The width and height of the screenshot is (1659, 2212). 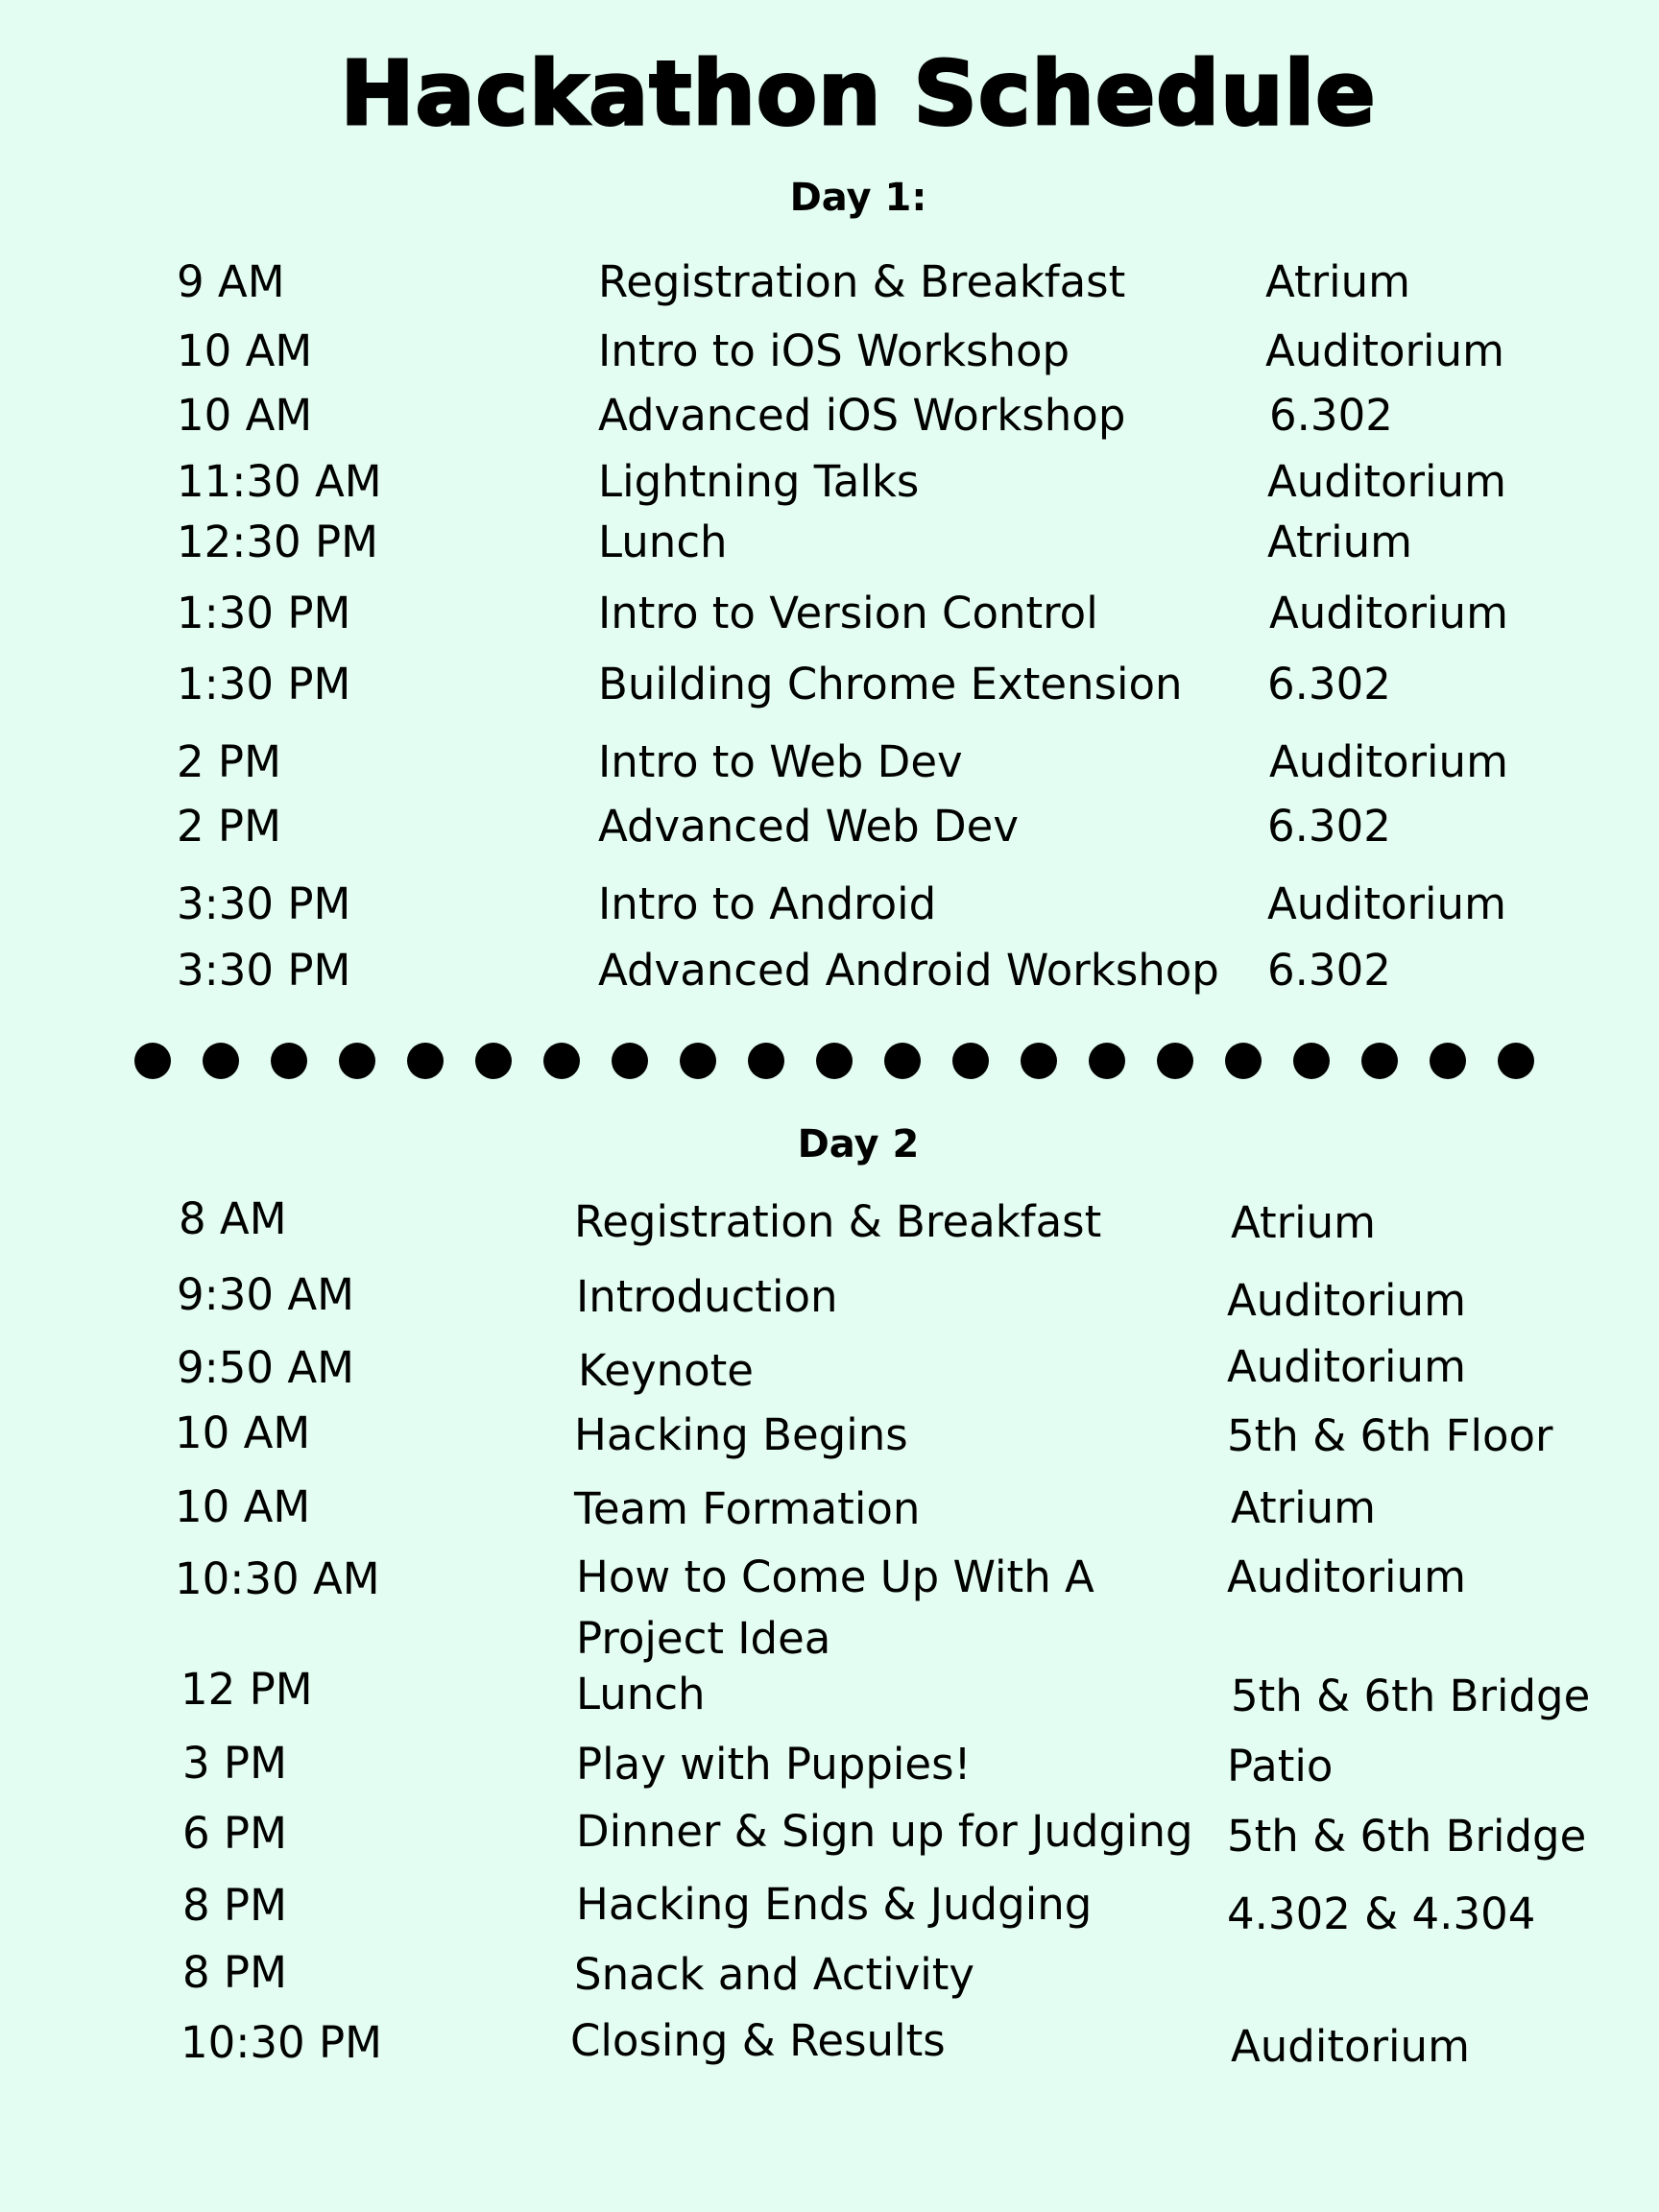 I want to click on event-time: 9 AM, so click(x=231, y=281).